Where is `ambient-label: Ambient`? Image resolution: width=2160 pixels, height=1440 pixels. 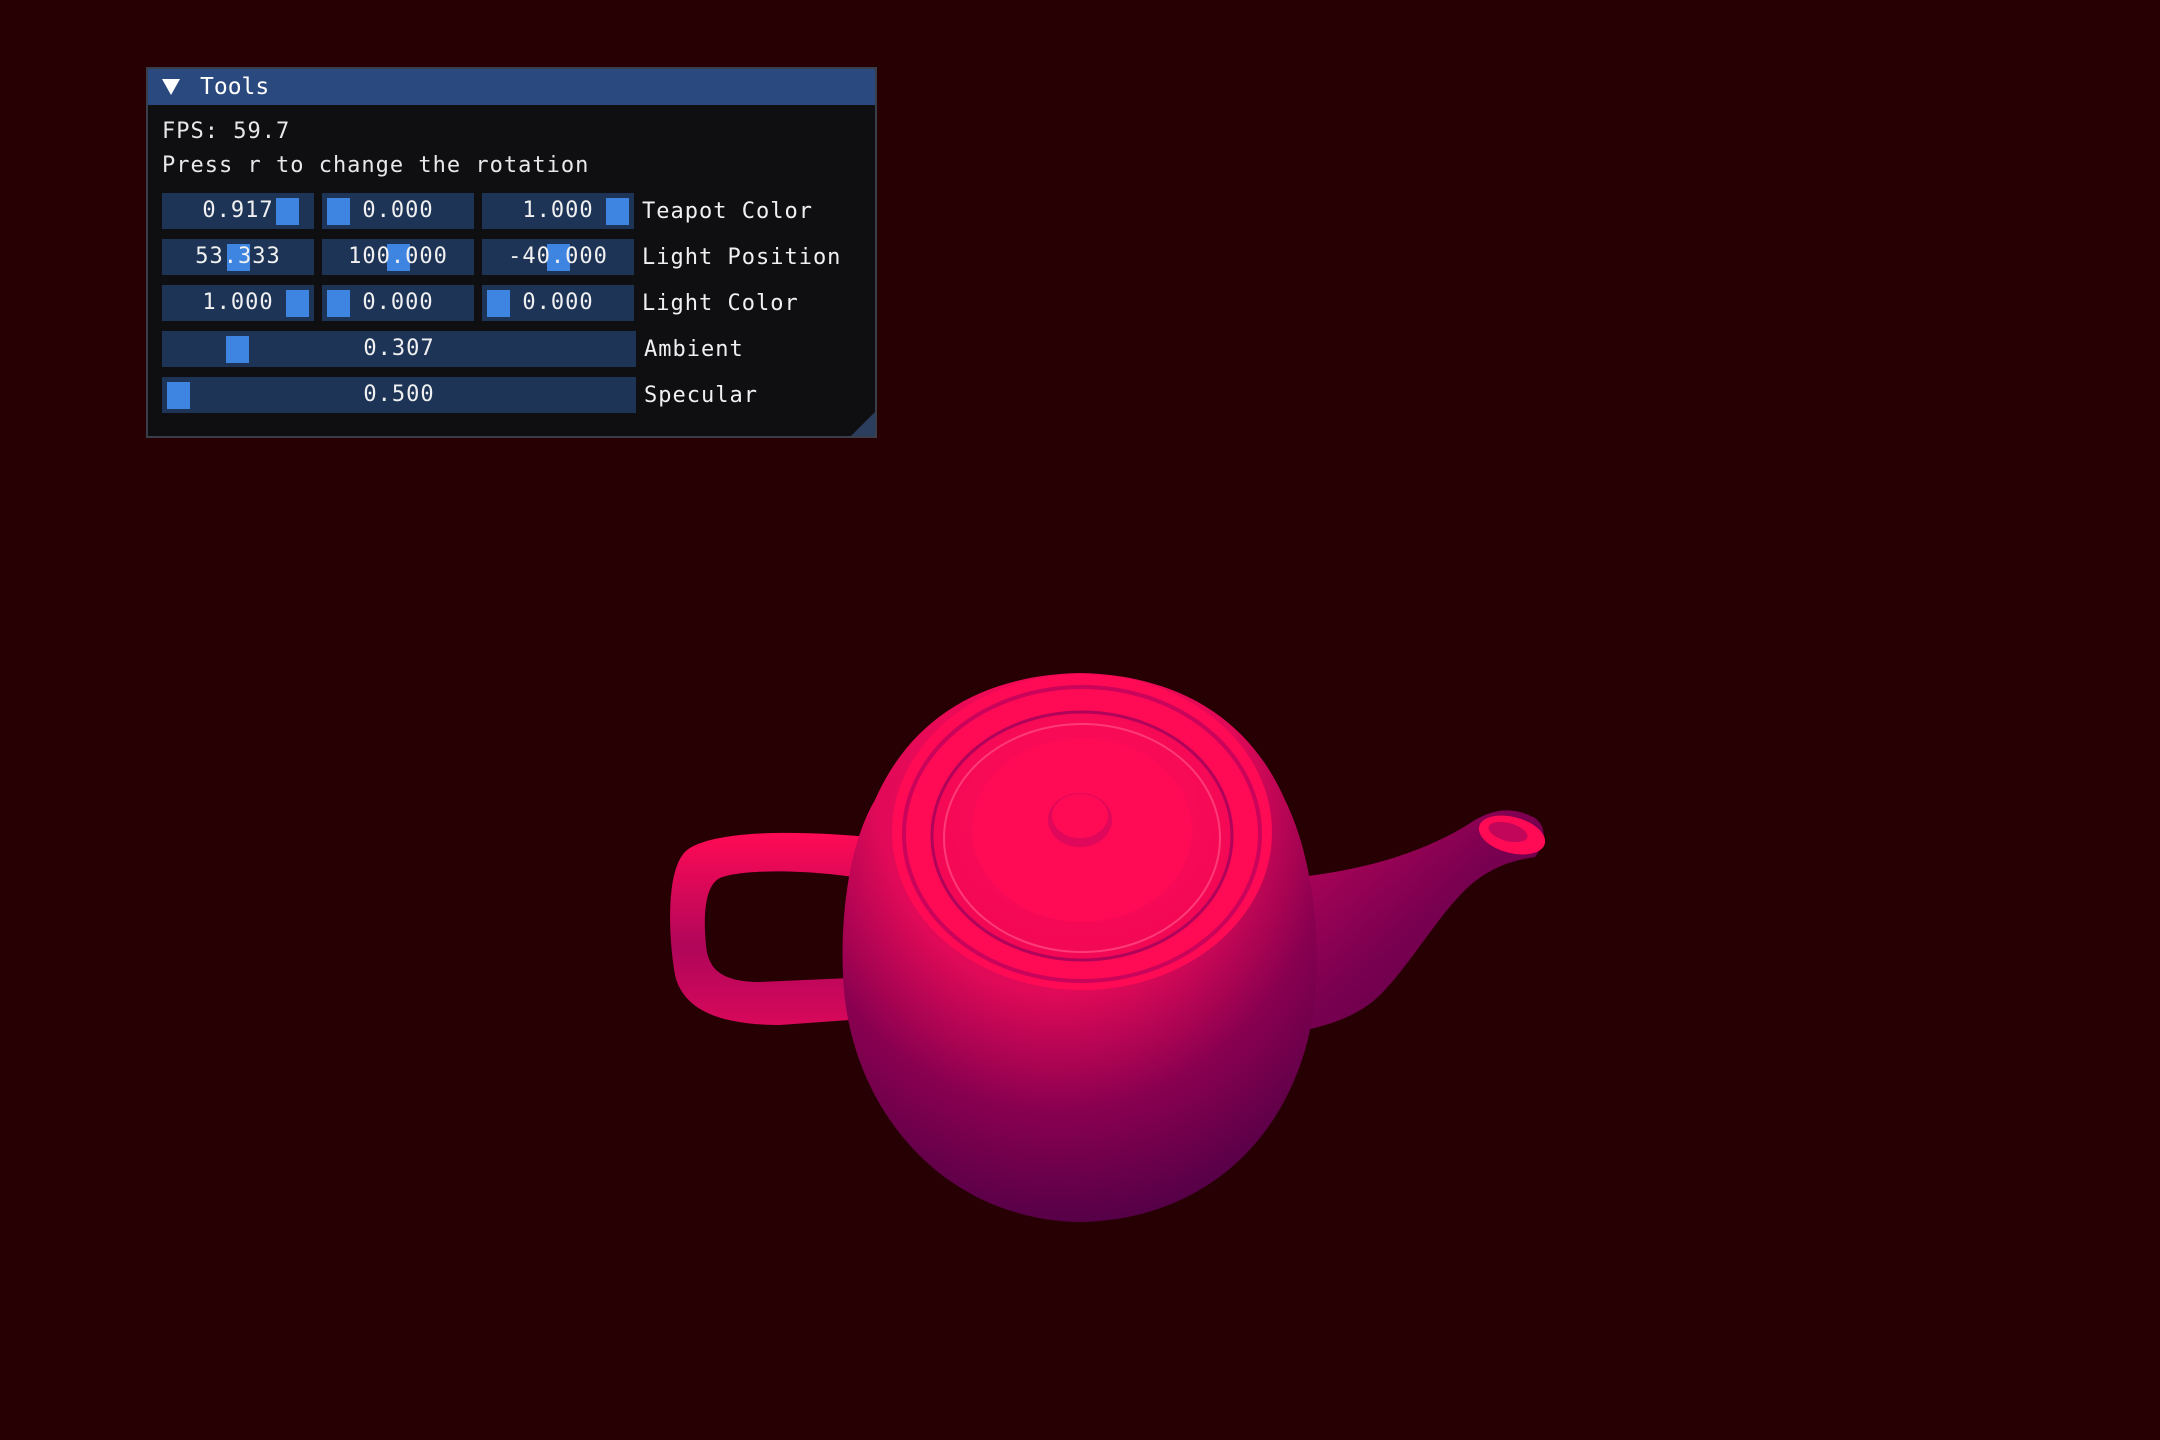 ambient-label: Ambient is located at coordinates (694, 349).